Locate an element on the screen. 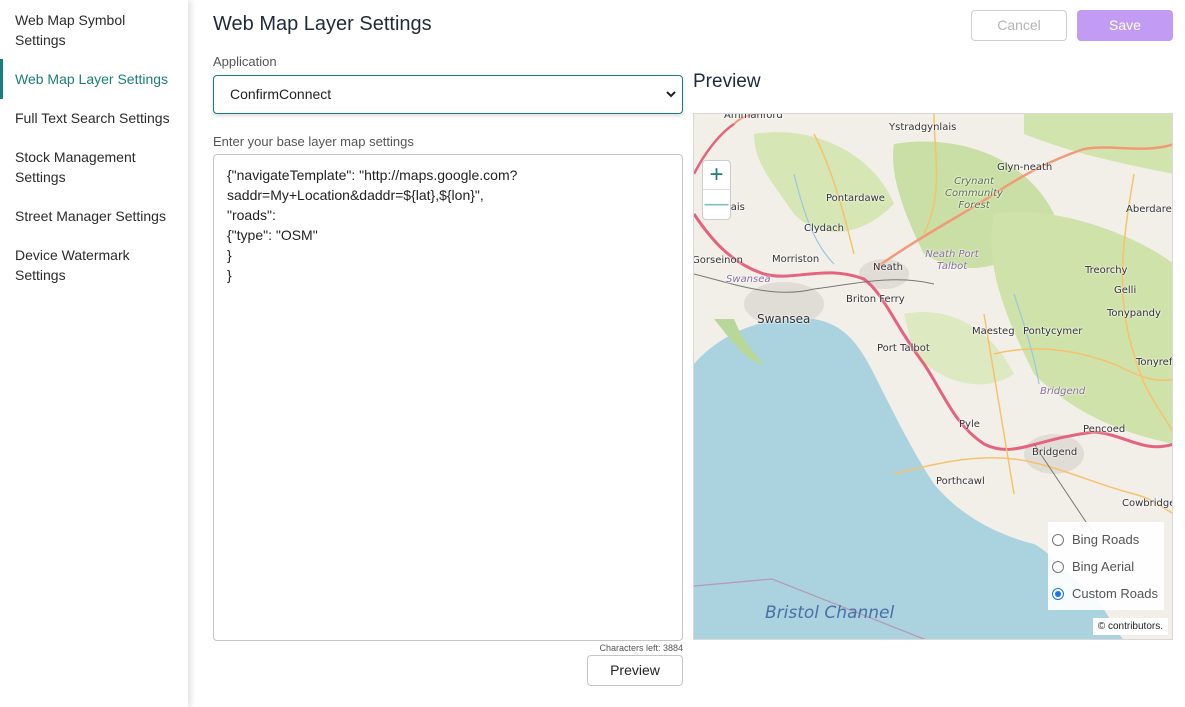 The width and height of the screenshot is (1185, 707). layer-option-bing-roads: Bing Roads is located at coordinates (1108, 539).